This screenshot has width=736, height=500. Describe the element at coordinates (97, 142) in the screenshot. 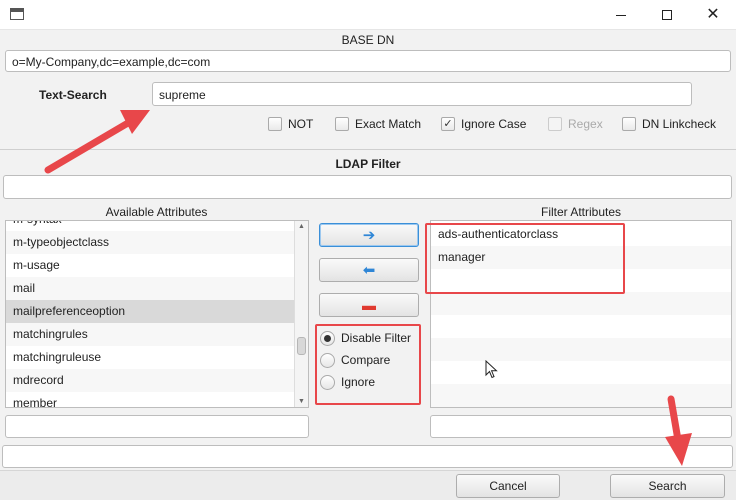

I see `annotation-arrow-text-search` at that location.